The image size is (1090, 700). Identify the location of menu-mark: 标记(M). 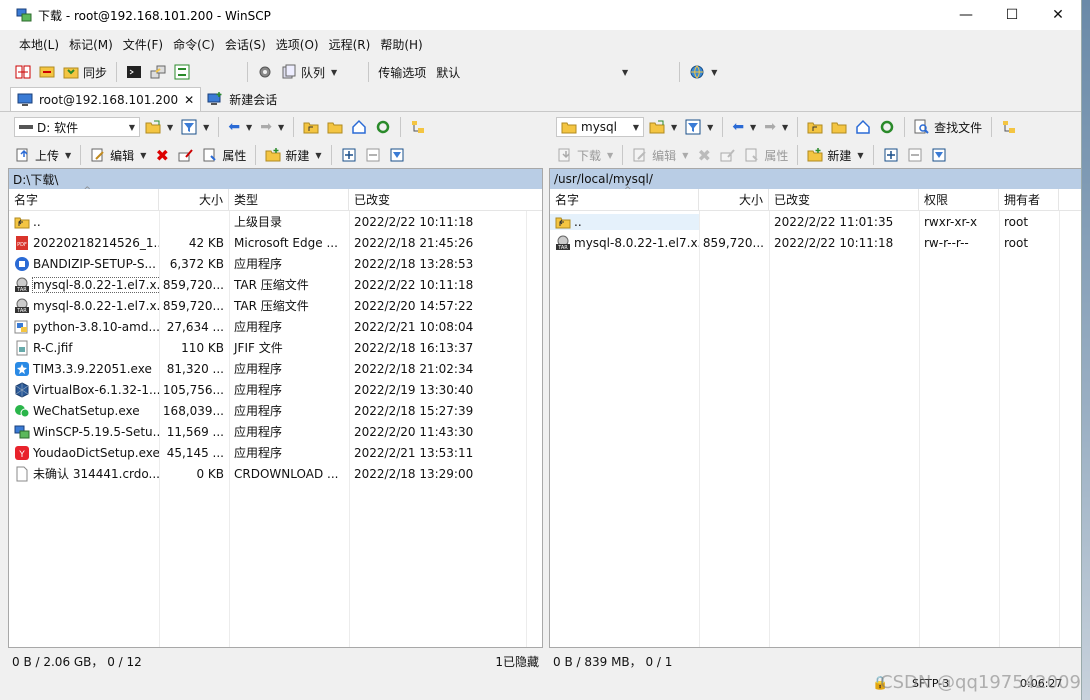
(91, 44).